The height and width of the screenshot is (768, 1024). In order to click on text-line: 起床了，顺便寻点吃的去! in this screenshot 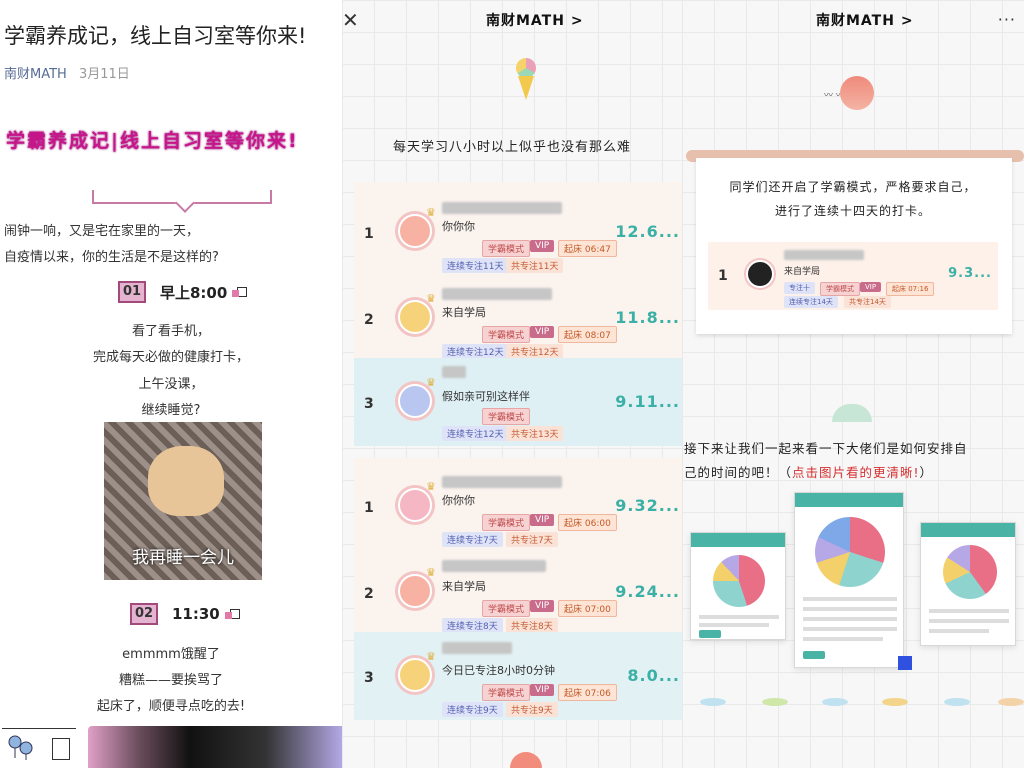, I will do `click(171, 706)`.